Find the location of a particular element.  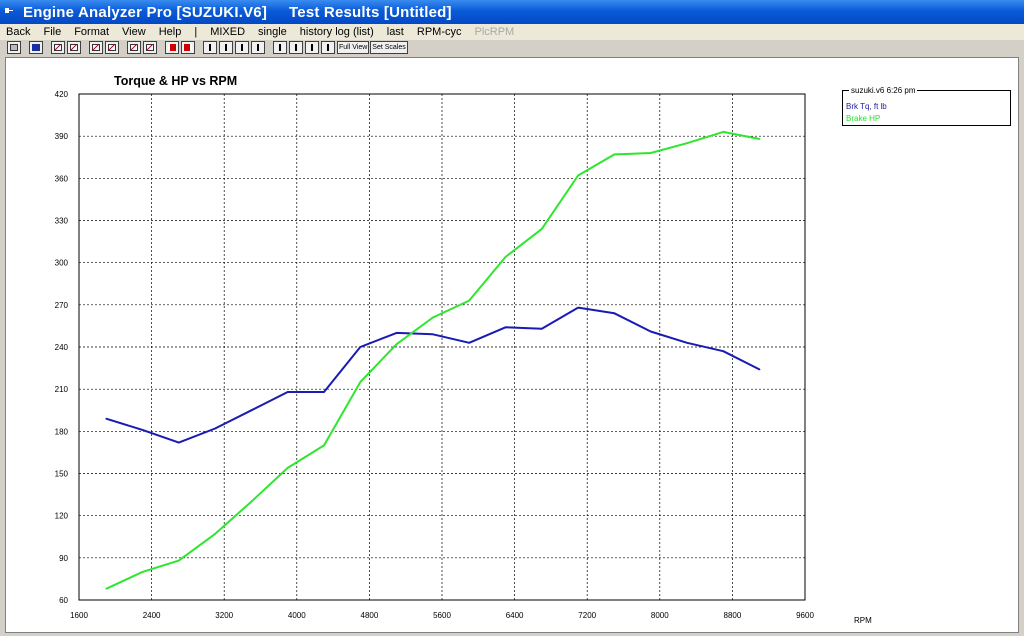

y-tick-label: 270 is located at coordinates (62, 305).